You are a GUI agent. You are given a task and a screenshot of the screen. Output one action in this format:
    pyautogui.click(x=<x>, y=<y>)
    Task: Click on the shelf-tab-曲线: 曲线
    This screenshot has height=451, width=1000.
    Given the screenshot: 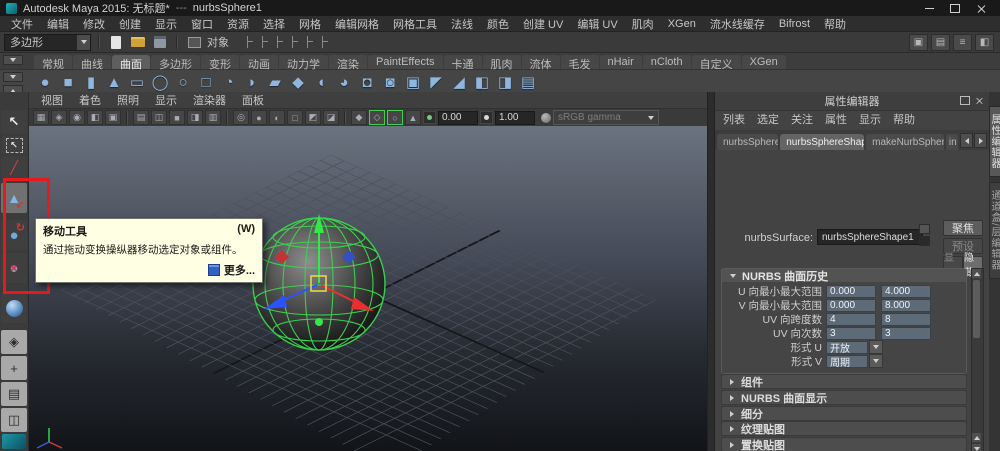 What is the action you would take?
    pyautogui.click(x=92, y=63)
    